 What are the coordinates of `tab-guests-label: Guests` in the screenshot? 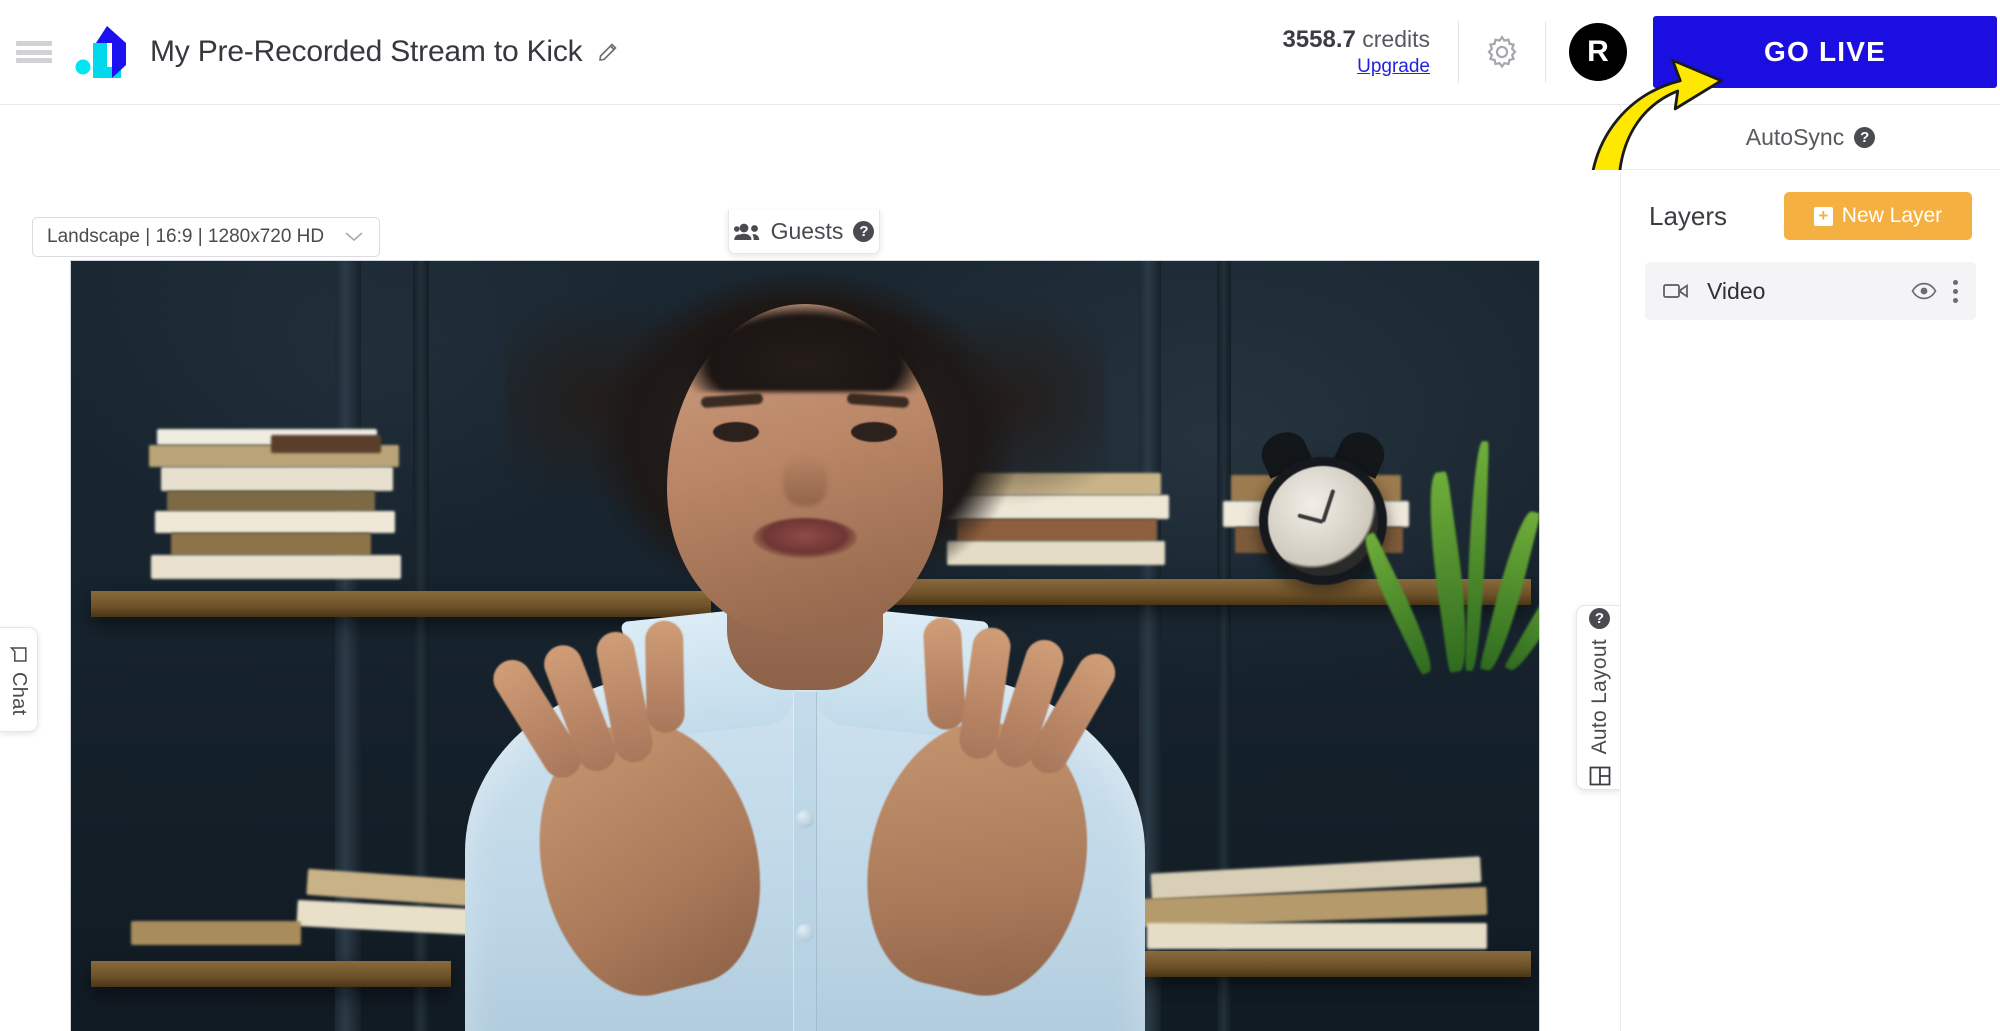 It's located at (807, 231).